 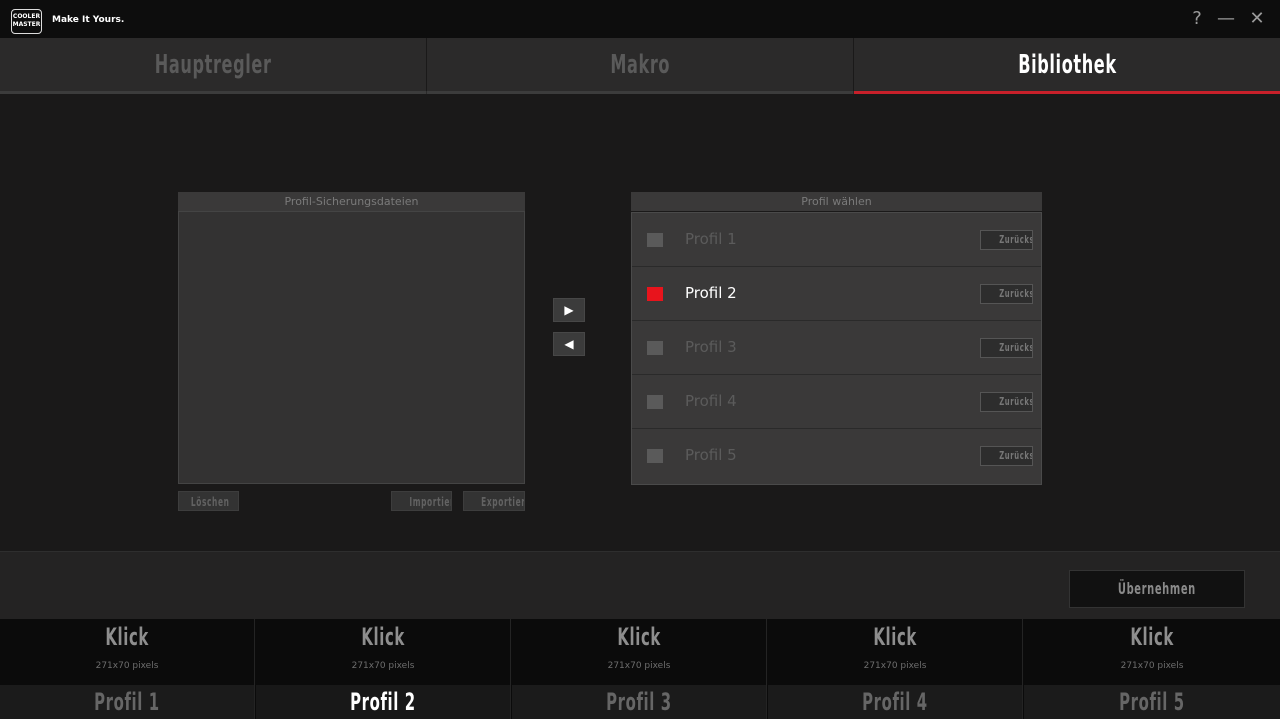 What do you see at coordinates (895, 702) in the screenshot?
I see `slot-label: Profil 4` at bounding box center [895, 702].